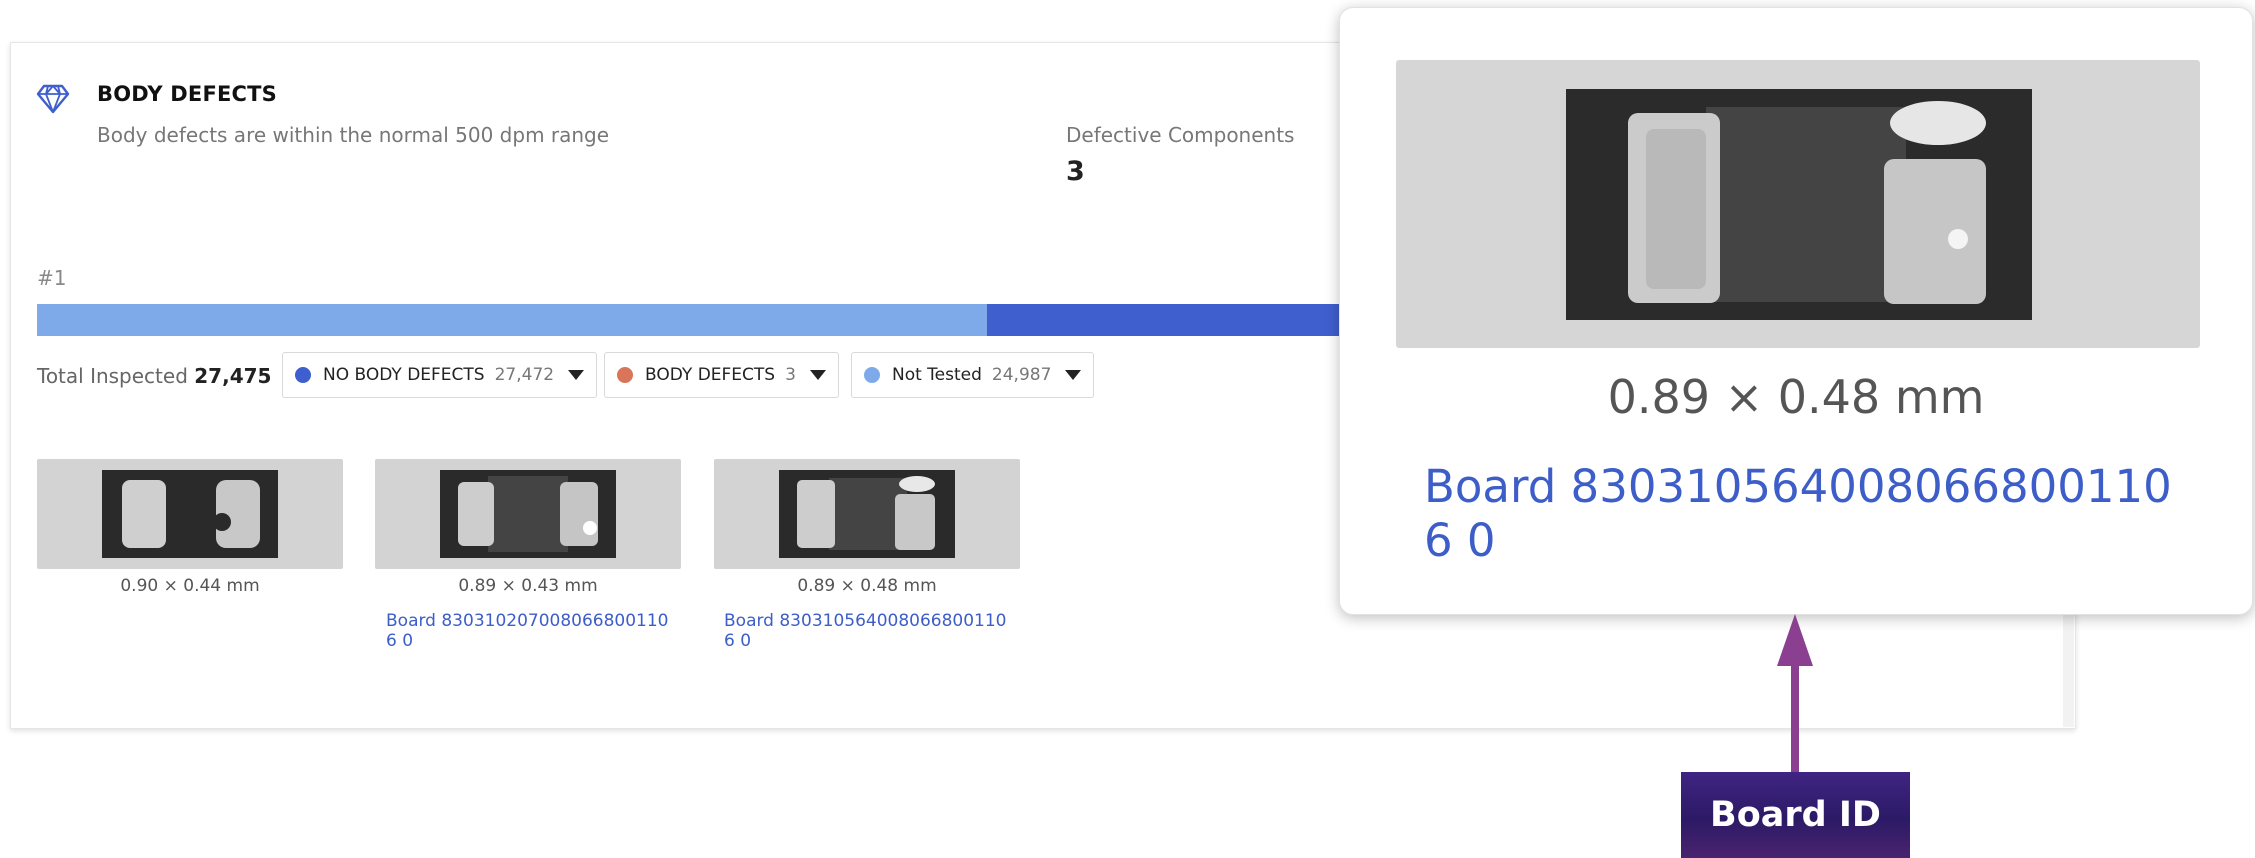 The image size is (2255, 858). I want to click on component-image-large, so click(1799, 204).